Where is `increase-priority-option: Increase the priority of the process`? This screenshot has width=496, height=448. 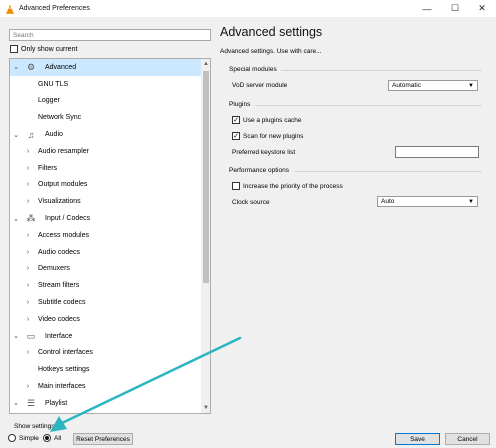
increase-priority-option: Increase the priority of the process is located at coordinates (287, 186).